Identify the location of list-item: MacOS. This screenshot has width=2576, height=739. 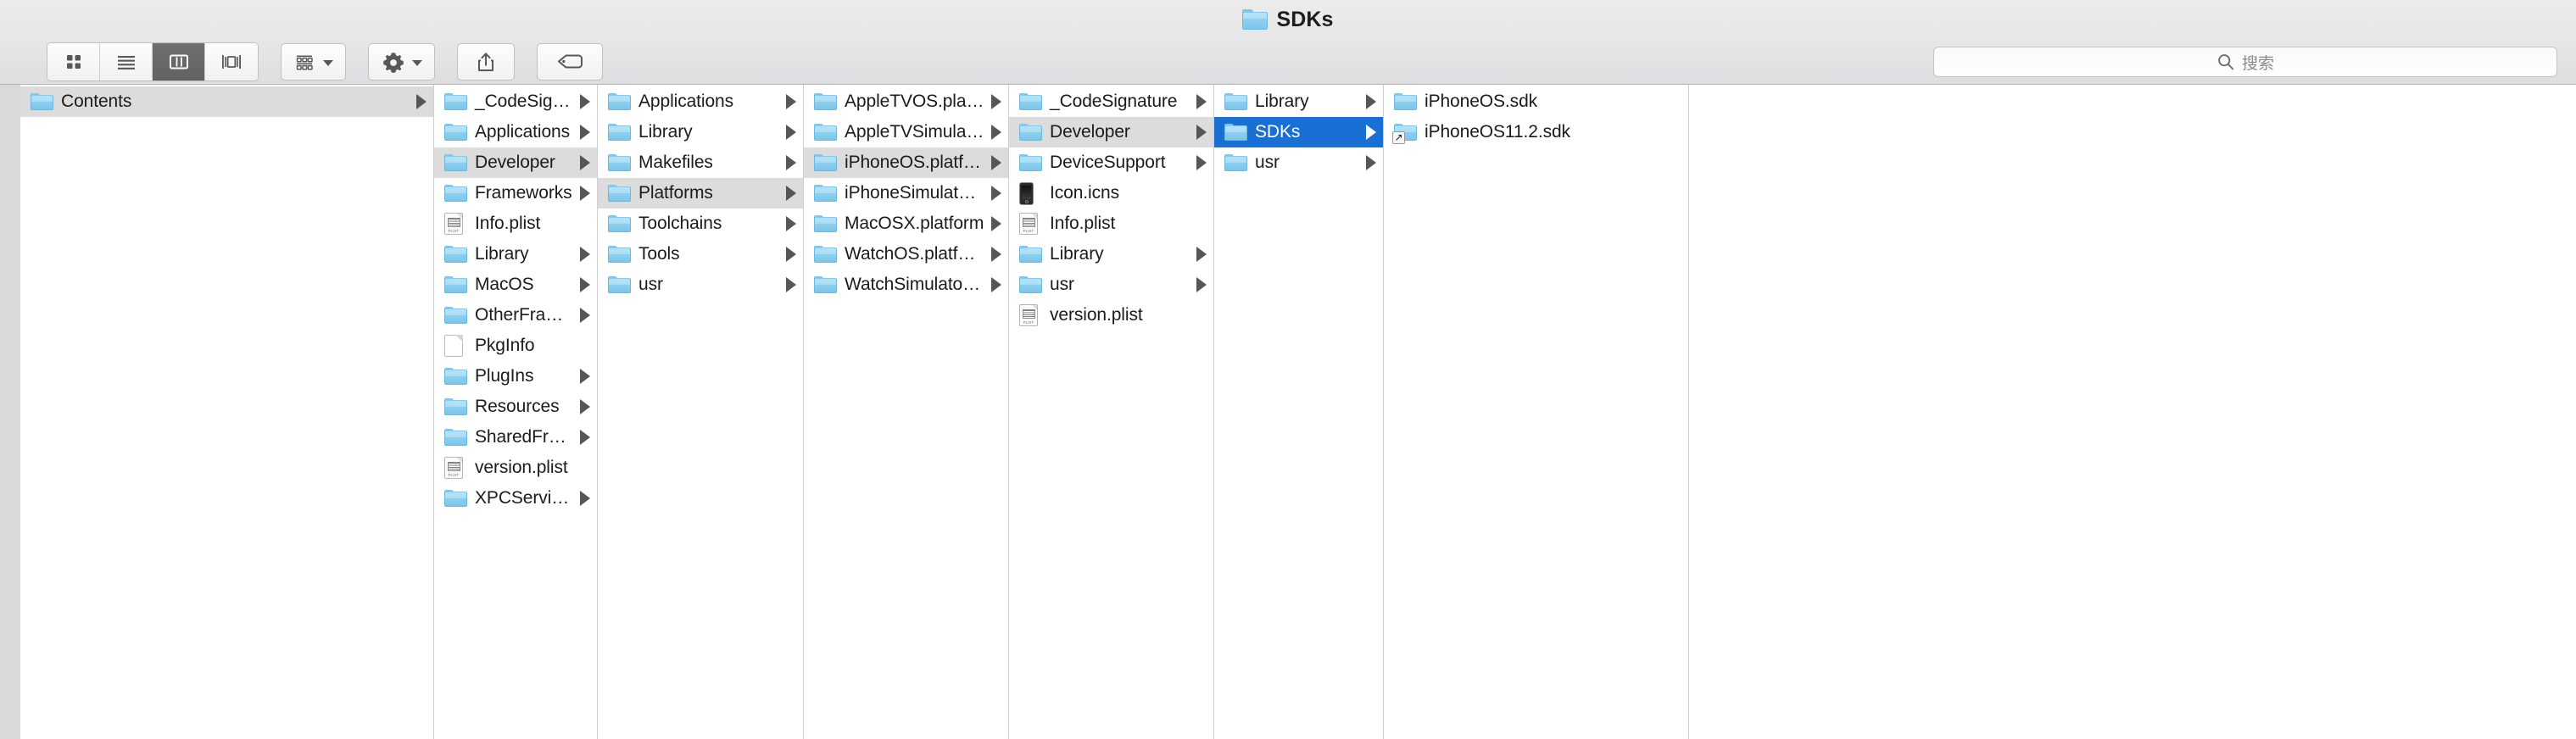
(515, 285).